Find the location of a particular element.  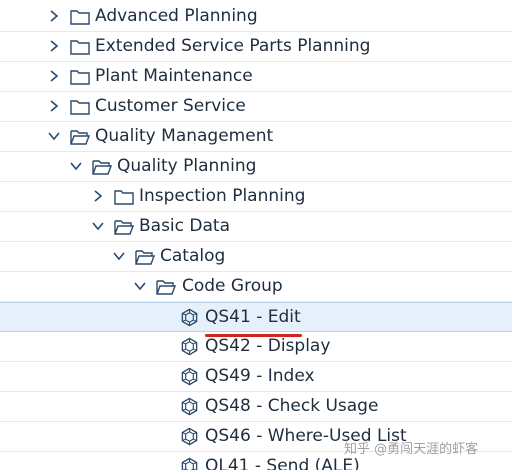

tree-node-advanced-planning: Advanced Planning is located at coordinates (256, 17).